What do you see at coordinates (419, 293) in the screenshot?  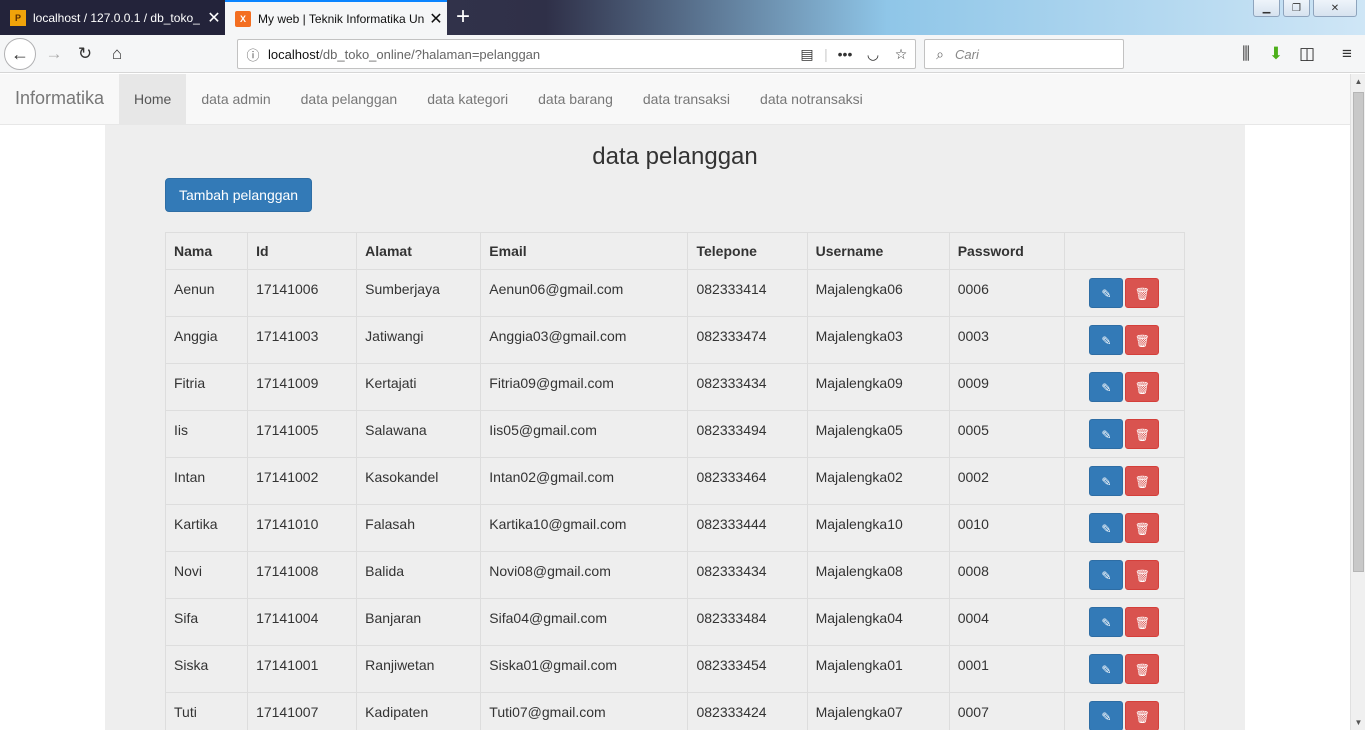 I see `cell-alamat: Sumberjaya` at bounding box center [419, 293].